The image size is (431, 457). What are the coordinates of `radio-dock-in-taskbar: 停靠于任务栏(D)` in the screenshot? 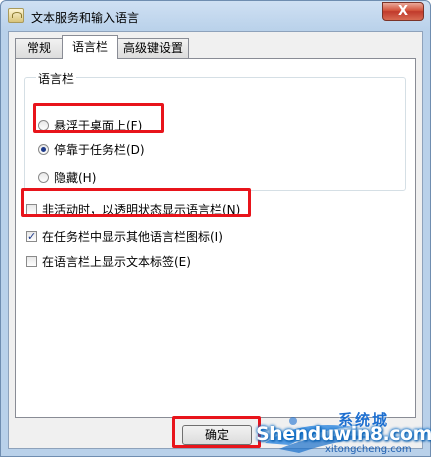 It's located at (91, 149).